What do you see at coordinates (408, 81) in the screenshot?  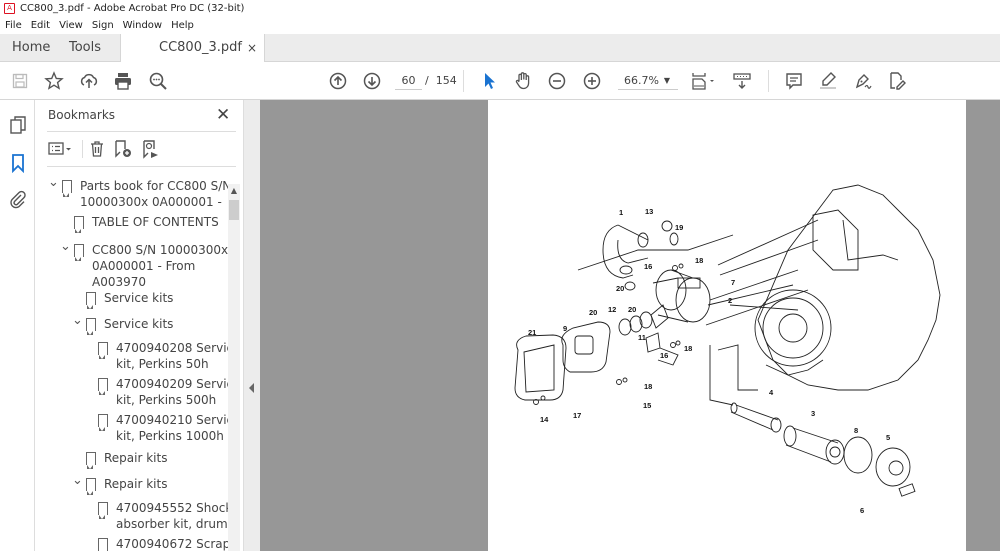 I see `page-number-input: 60` at bounding box center [408, 81].